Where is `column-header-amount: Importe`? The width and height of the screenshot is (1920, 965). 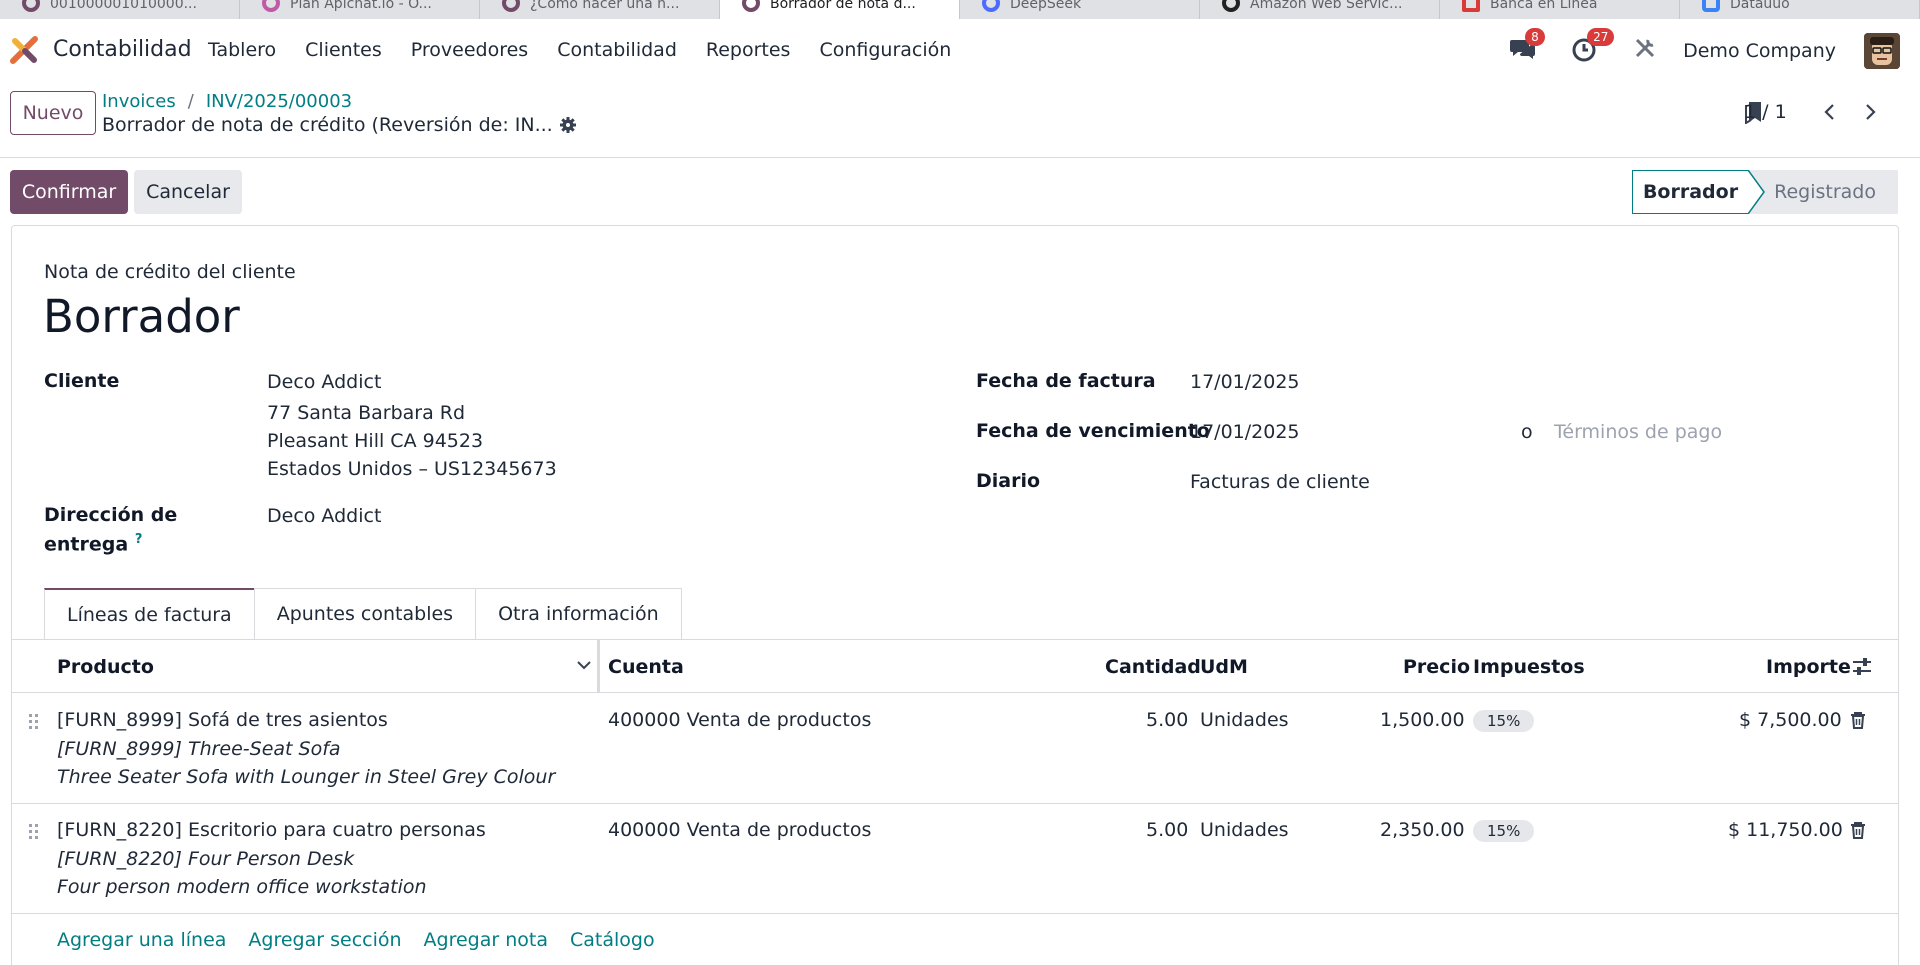
column-header-amount: Importe is located at coordinates (1808, 667).